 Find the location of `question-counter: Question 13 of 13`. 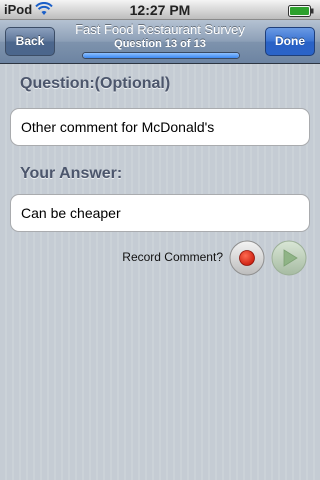

question-counter: Question 13 of 13 is located at coordinates (160, 44).